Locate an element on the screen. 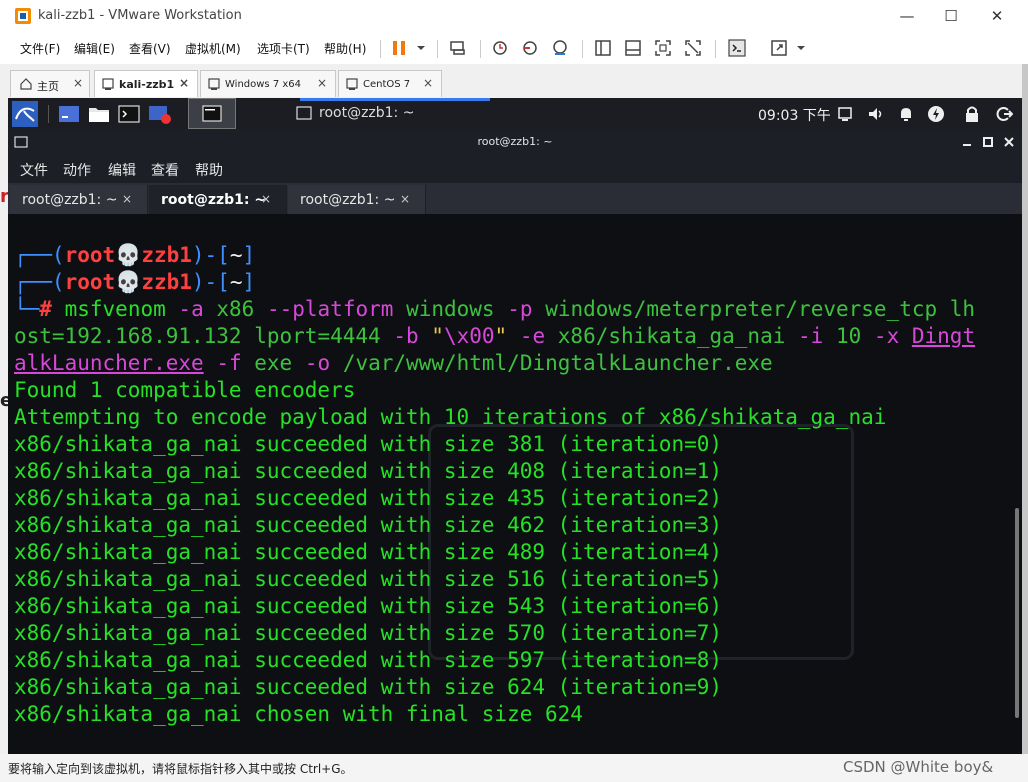 The image size is (1028, 782). bell-icon is located at coordinates (906, 114).